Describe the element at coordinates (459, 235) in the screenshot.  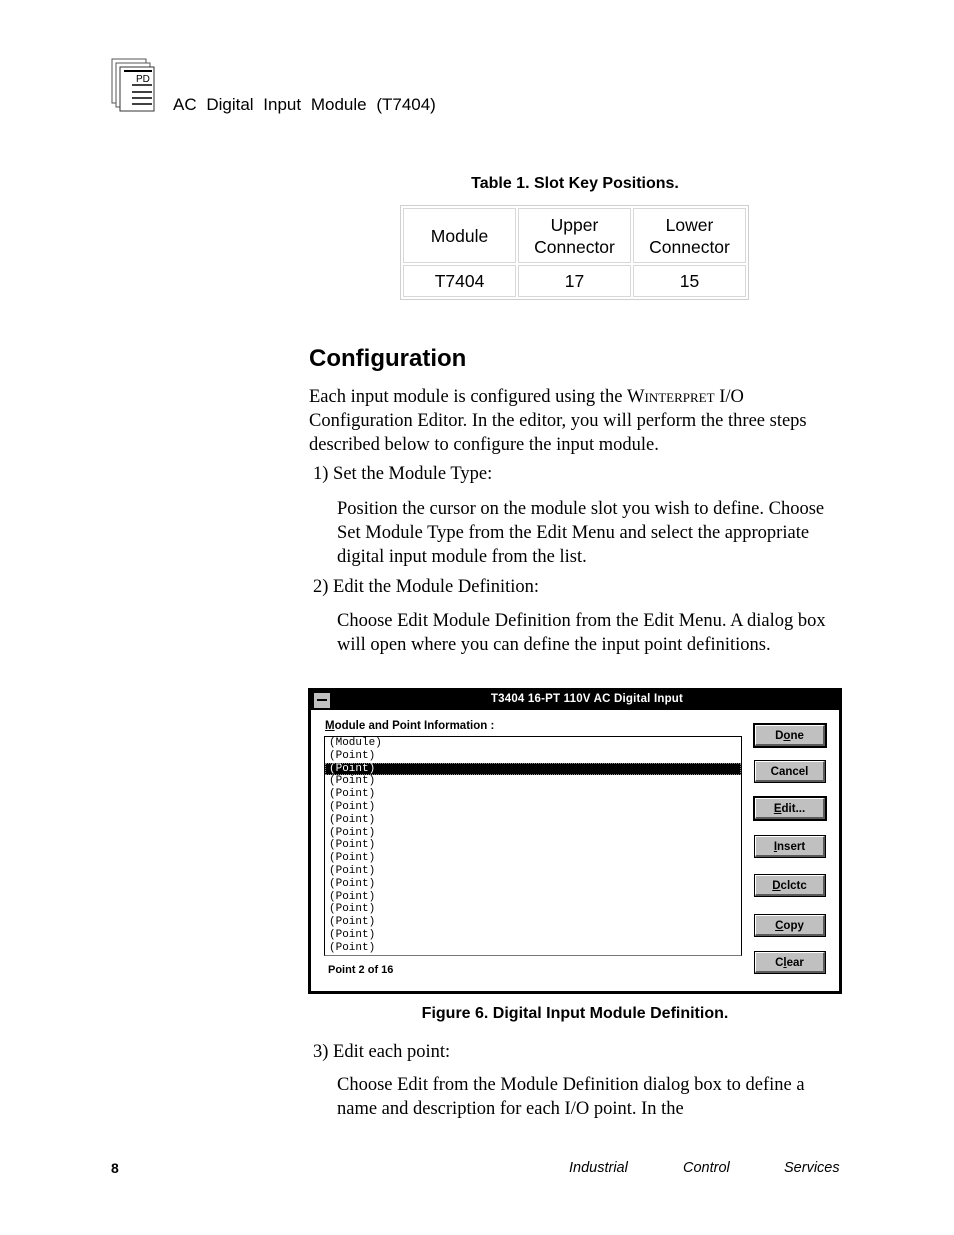
I see `column-header-module: Module` at that location.